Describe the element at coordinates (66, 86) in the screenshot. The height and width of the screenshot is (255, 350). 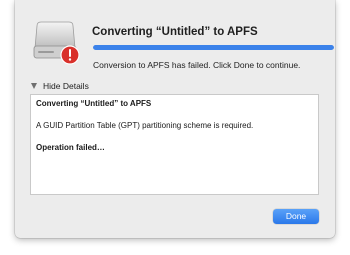
I see `hide-details-label: Hide Details` at that location.